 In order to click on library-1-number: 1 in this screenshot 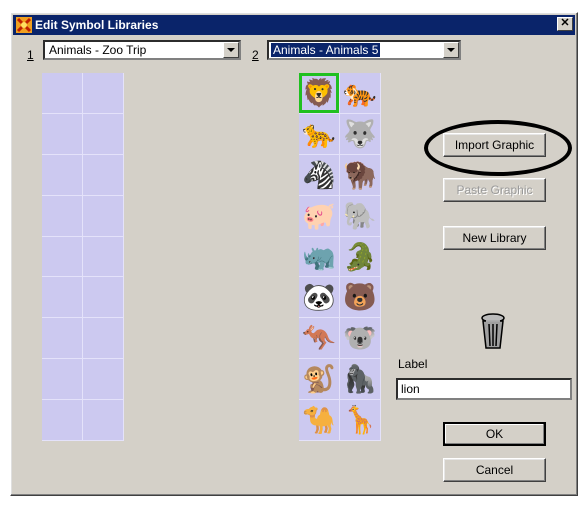, I will do `click(30, 55)`.